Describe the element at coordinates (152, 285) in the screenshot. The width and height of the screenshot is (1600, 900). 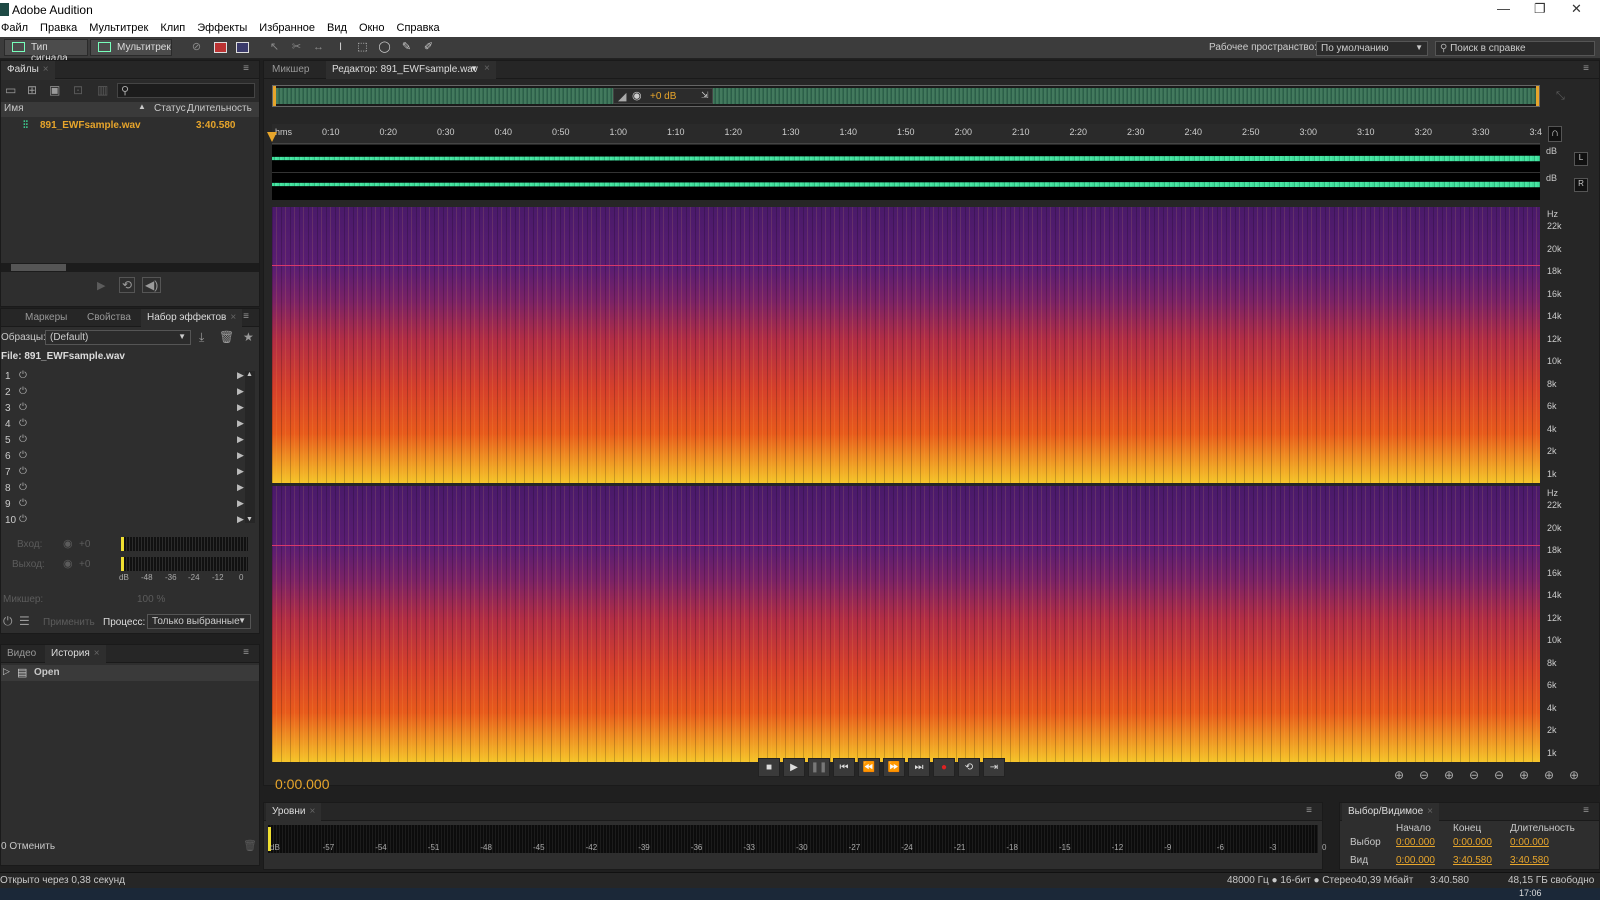
I see `autoplay-icon: ◀)` at that location.